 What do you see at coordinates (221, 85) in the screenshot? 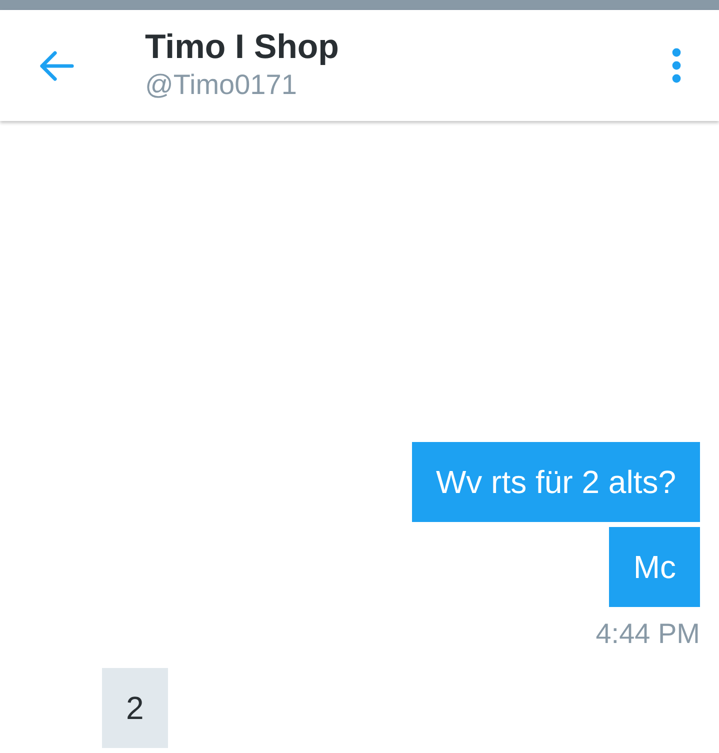
I see `user-handle: @Timo0171` at bounding box center [221, 85].